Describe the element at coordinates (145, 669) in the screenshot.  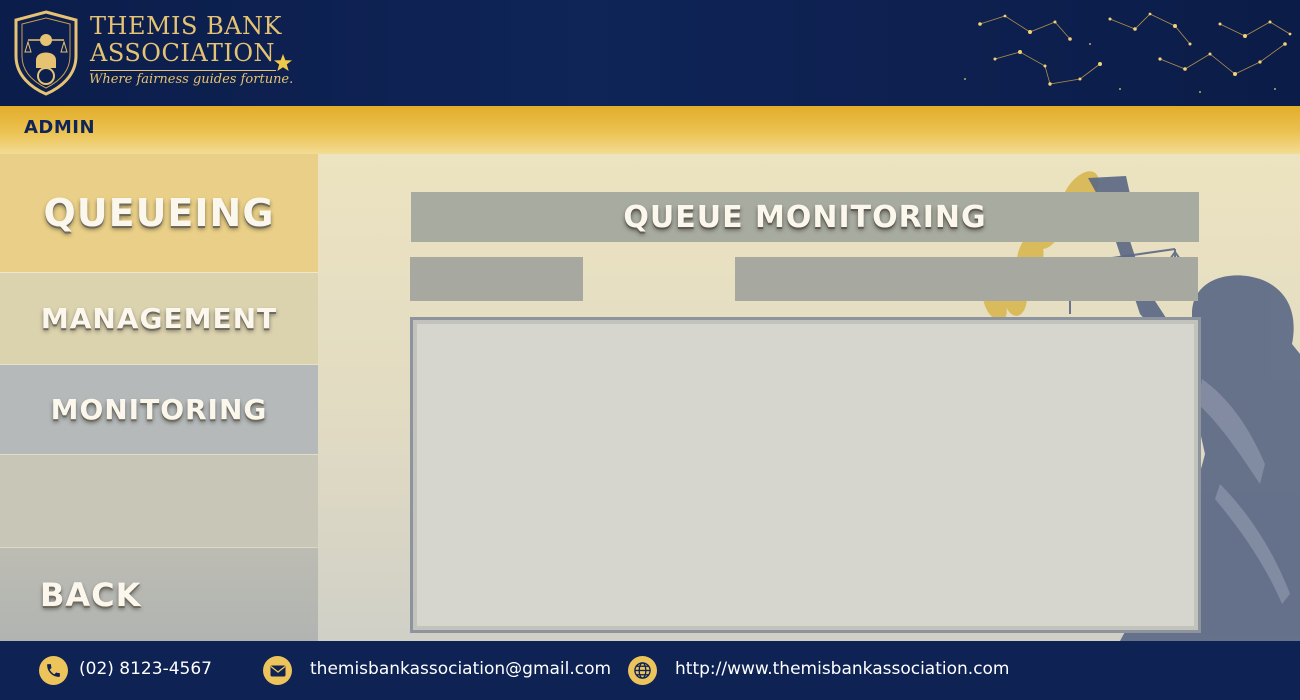
I see `footer-phone: (02) 8123-4567` at that location.